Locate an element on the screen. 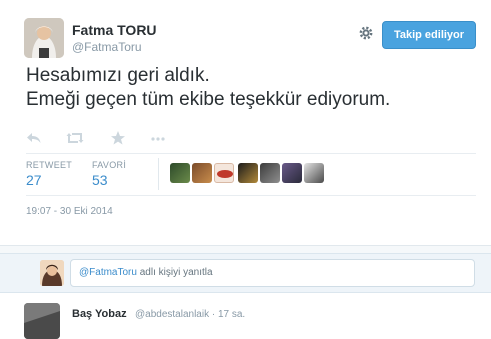 Image resolution: width=491 pixels, height=339 pixels. avatar-image is located at coordinates (44, 38).